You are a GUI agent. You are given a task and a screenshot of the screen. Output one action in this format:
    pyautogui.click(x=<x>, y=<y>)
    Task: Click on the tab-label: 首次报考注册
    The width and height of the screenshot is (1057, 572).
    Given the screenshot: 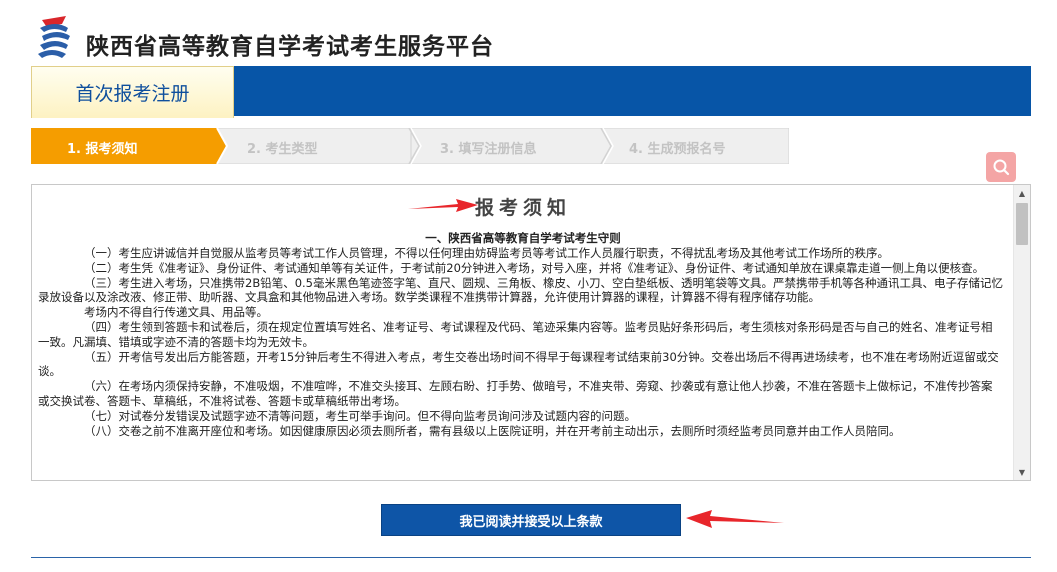 What is the action you would take?
    pyautogui.click(x=132, y=94)
    